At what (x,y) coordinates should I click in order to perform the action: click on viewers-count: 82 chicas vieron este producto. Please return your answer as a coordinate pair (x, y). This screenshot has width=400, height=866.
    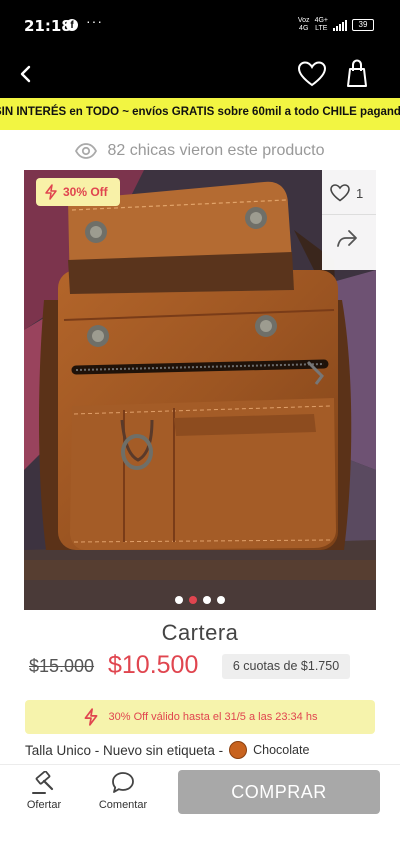
    Looking at the image, I should click on (200, 151).